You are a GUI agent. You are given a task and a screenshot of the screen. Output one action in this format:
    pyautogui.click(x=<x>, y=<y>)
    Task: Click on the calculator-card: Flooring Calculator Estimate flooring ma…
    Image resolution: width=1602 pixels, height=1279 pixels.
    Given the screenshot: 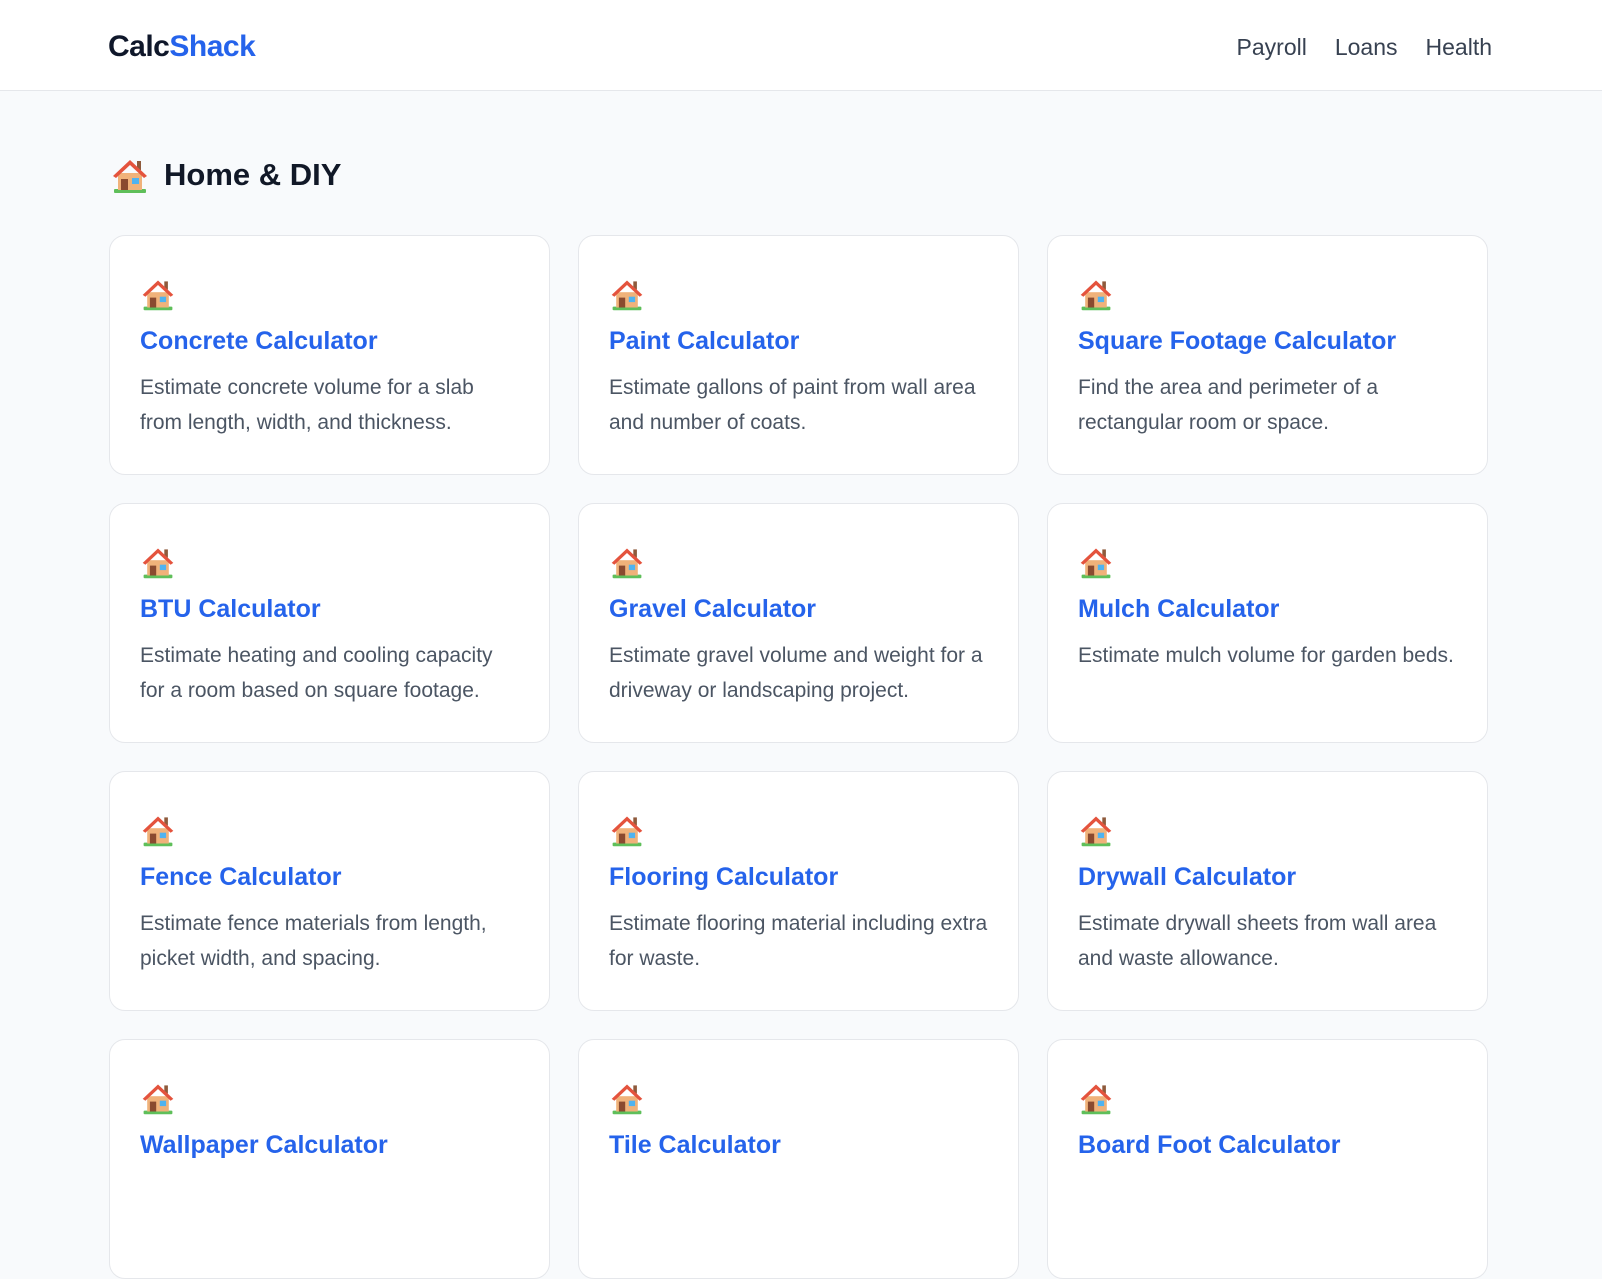 What is the action you would take?
    pyautogui.click(x=798, y=891)
    